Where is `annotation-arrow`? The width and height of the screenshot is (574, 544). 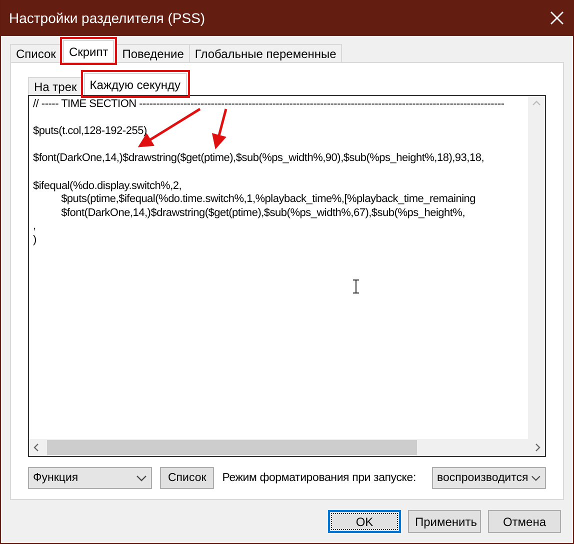 annotation-arrow is located at coordinates (220, 129).